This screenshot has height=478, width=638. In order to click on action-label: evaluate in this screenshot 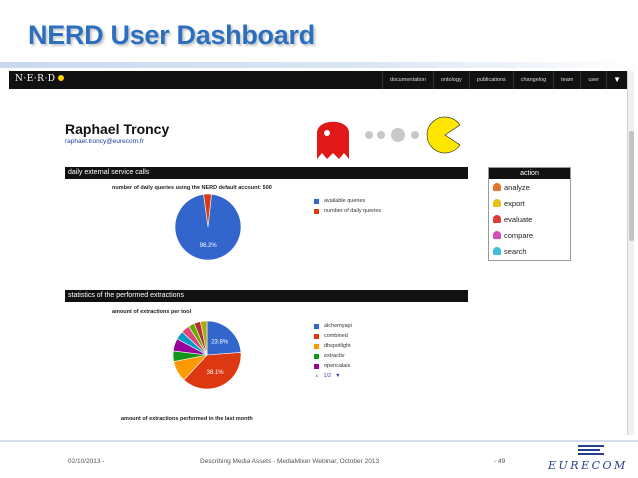, I will do `click(518, 219)`.